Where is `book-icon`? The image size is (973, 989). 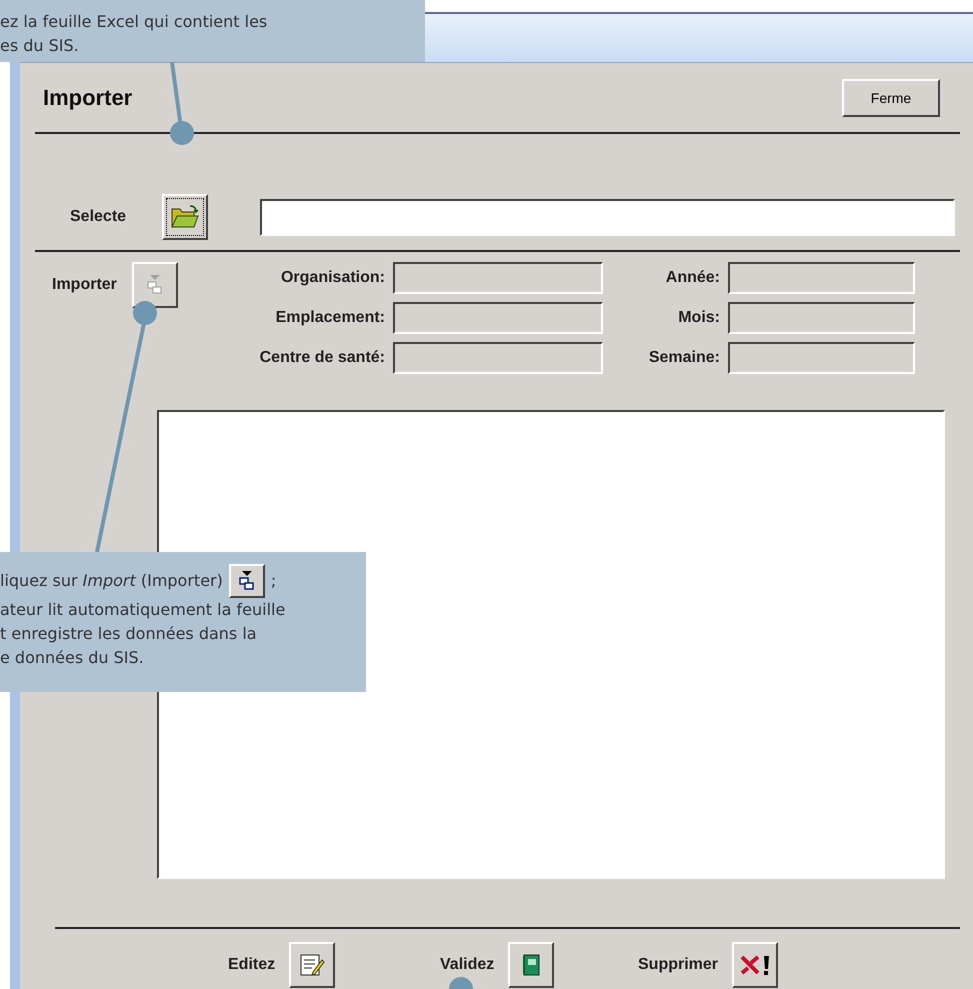
book-icon is located at coordinates (531, 965).